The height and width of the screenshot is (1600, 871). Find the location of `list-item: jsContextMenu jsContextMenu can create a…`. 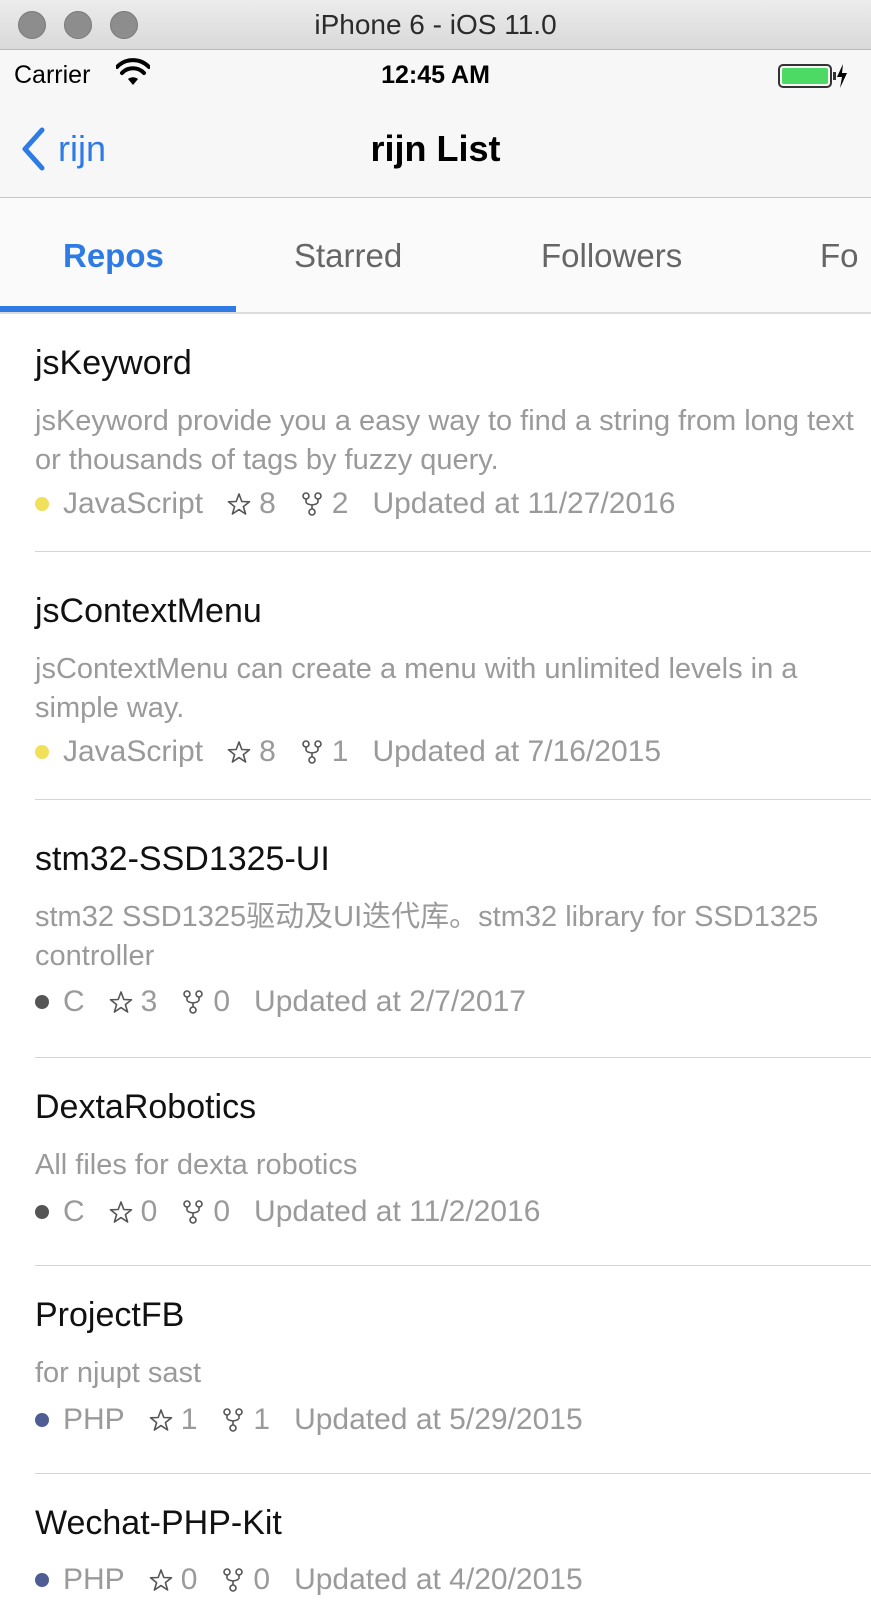

list-item: jsContextMenu jsContextMenu can create a… is located at coordinates (453, 681).